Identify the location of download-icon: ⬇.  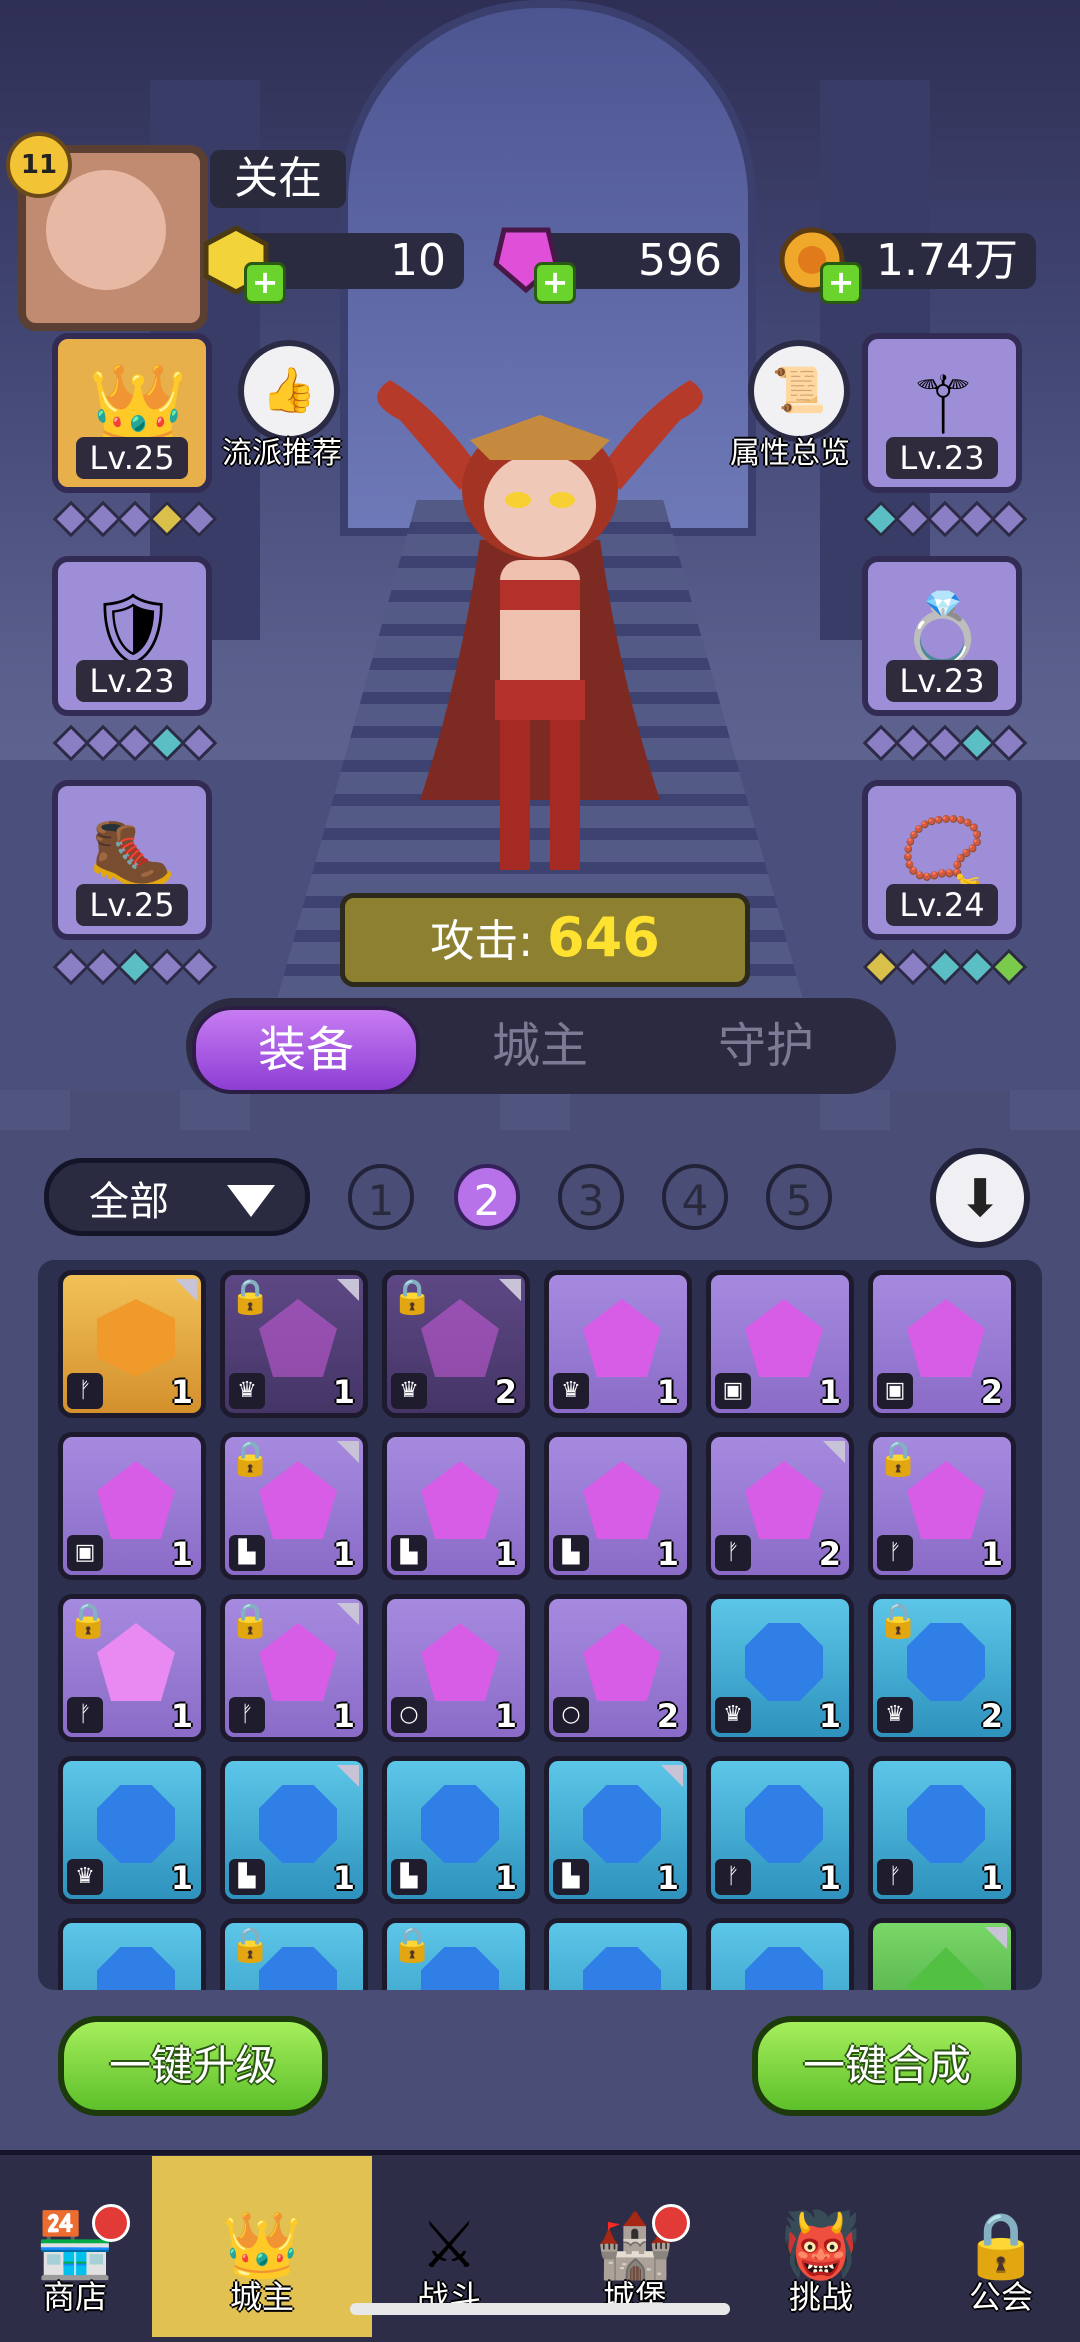
(980, 1198).